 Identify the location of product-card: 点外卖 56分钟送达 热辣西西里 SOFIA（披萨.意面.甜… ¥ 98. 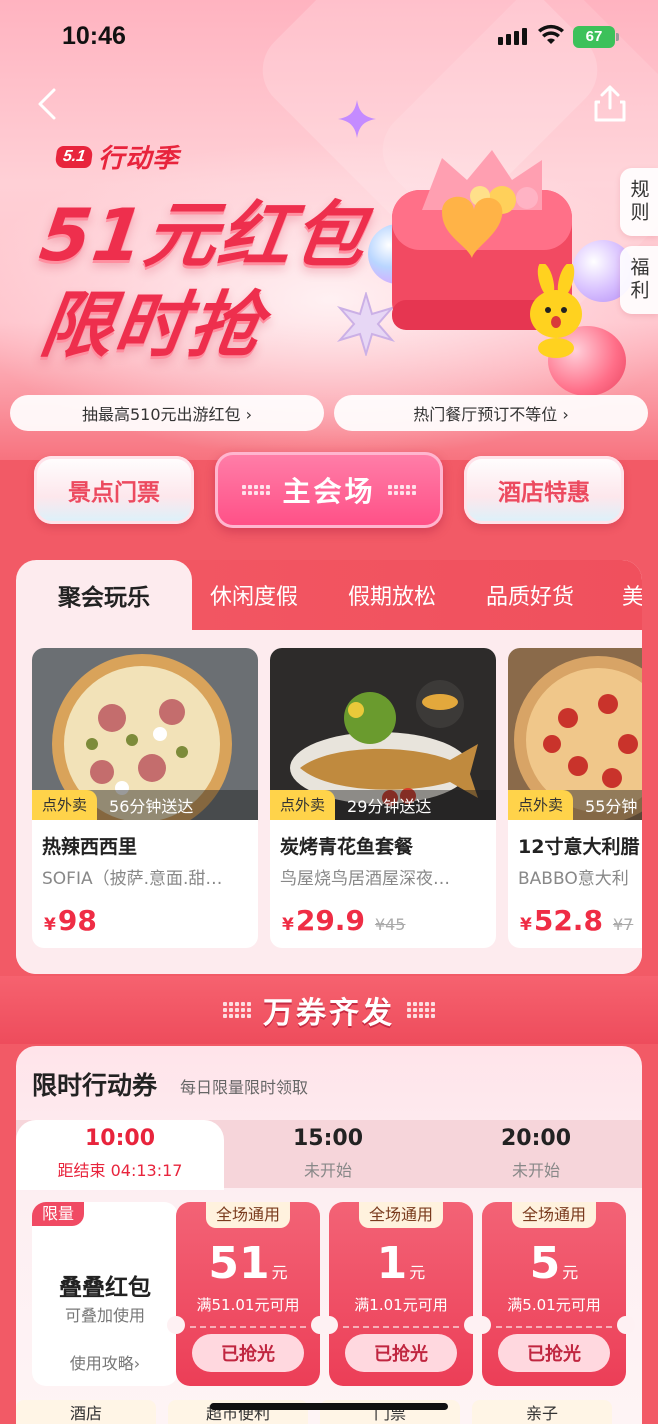
(145, 798).